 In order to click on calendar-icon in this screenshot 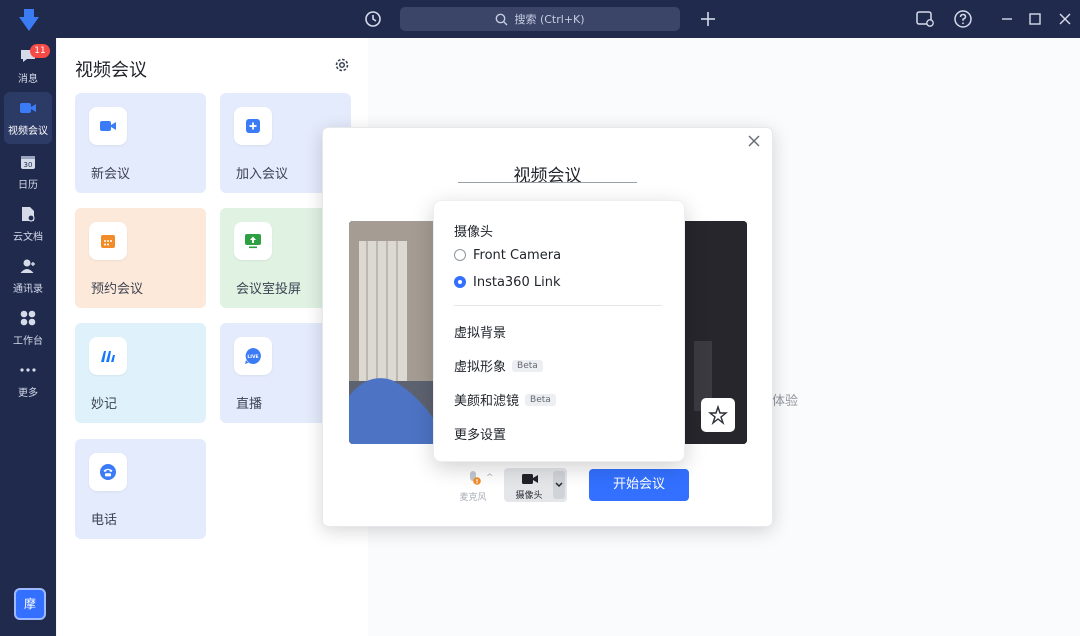, I will do `click(108, 241)`.